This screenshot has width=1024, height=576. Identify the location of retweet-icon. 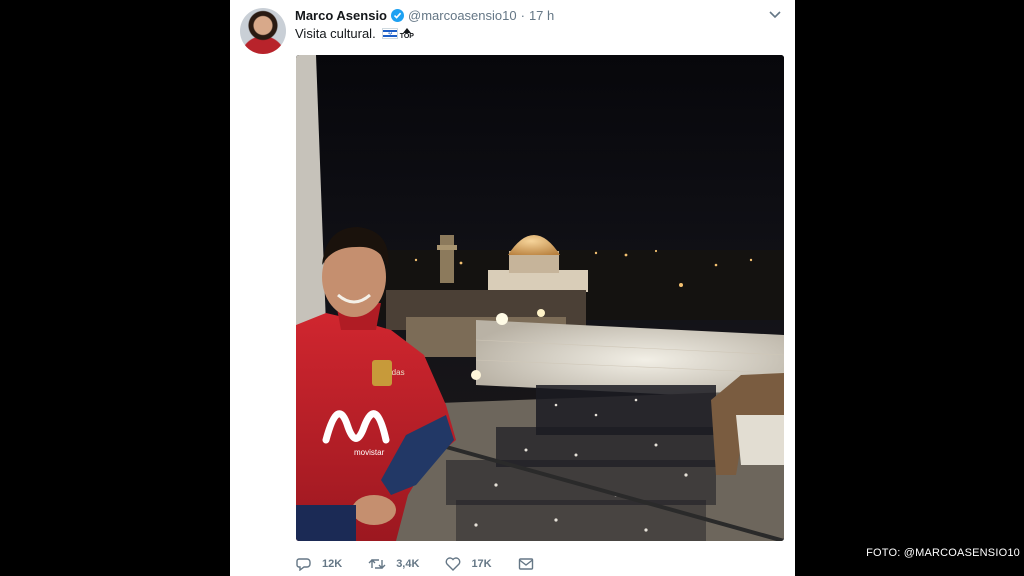
(377, 564).